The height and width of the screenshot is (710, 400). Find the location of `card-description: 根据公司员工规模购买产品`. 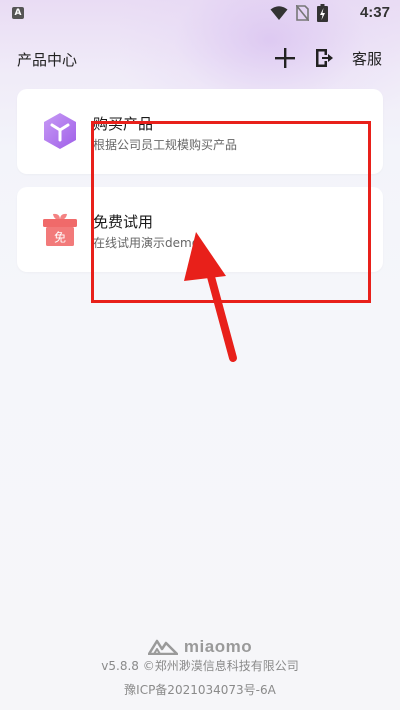

card-description: 根据公司员工规模购买产品 is located at coordinates (165, 145).